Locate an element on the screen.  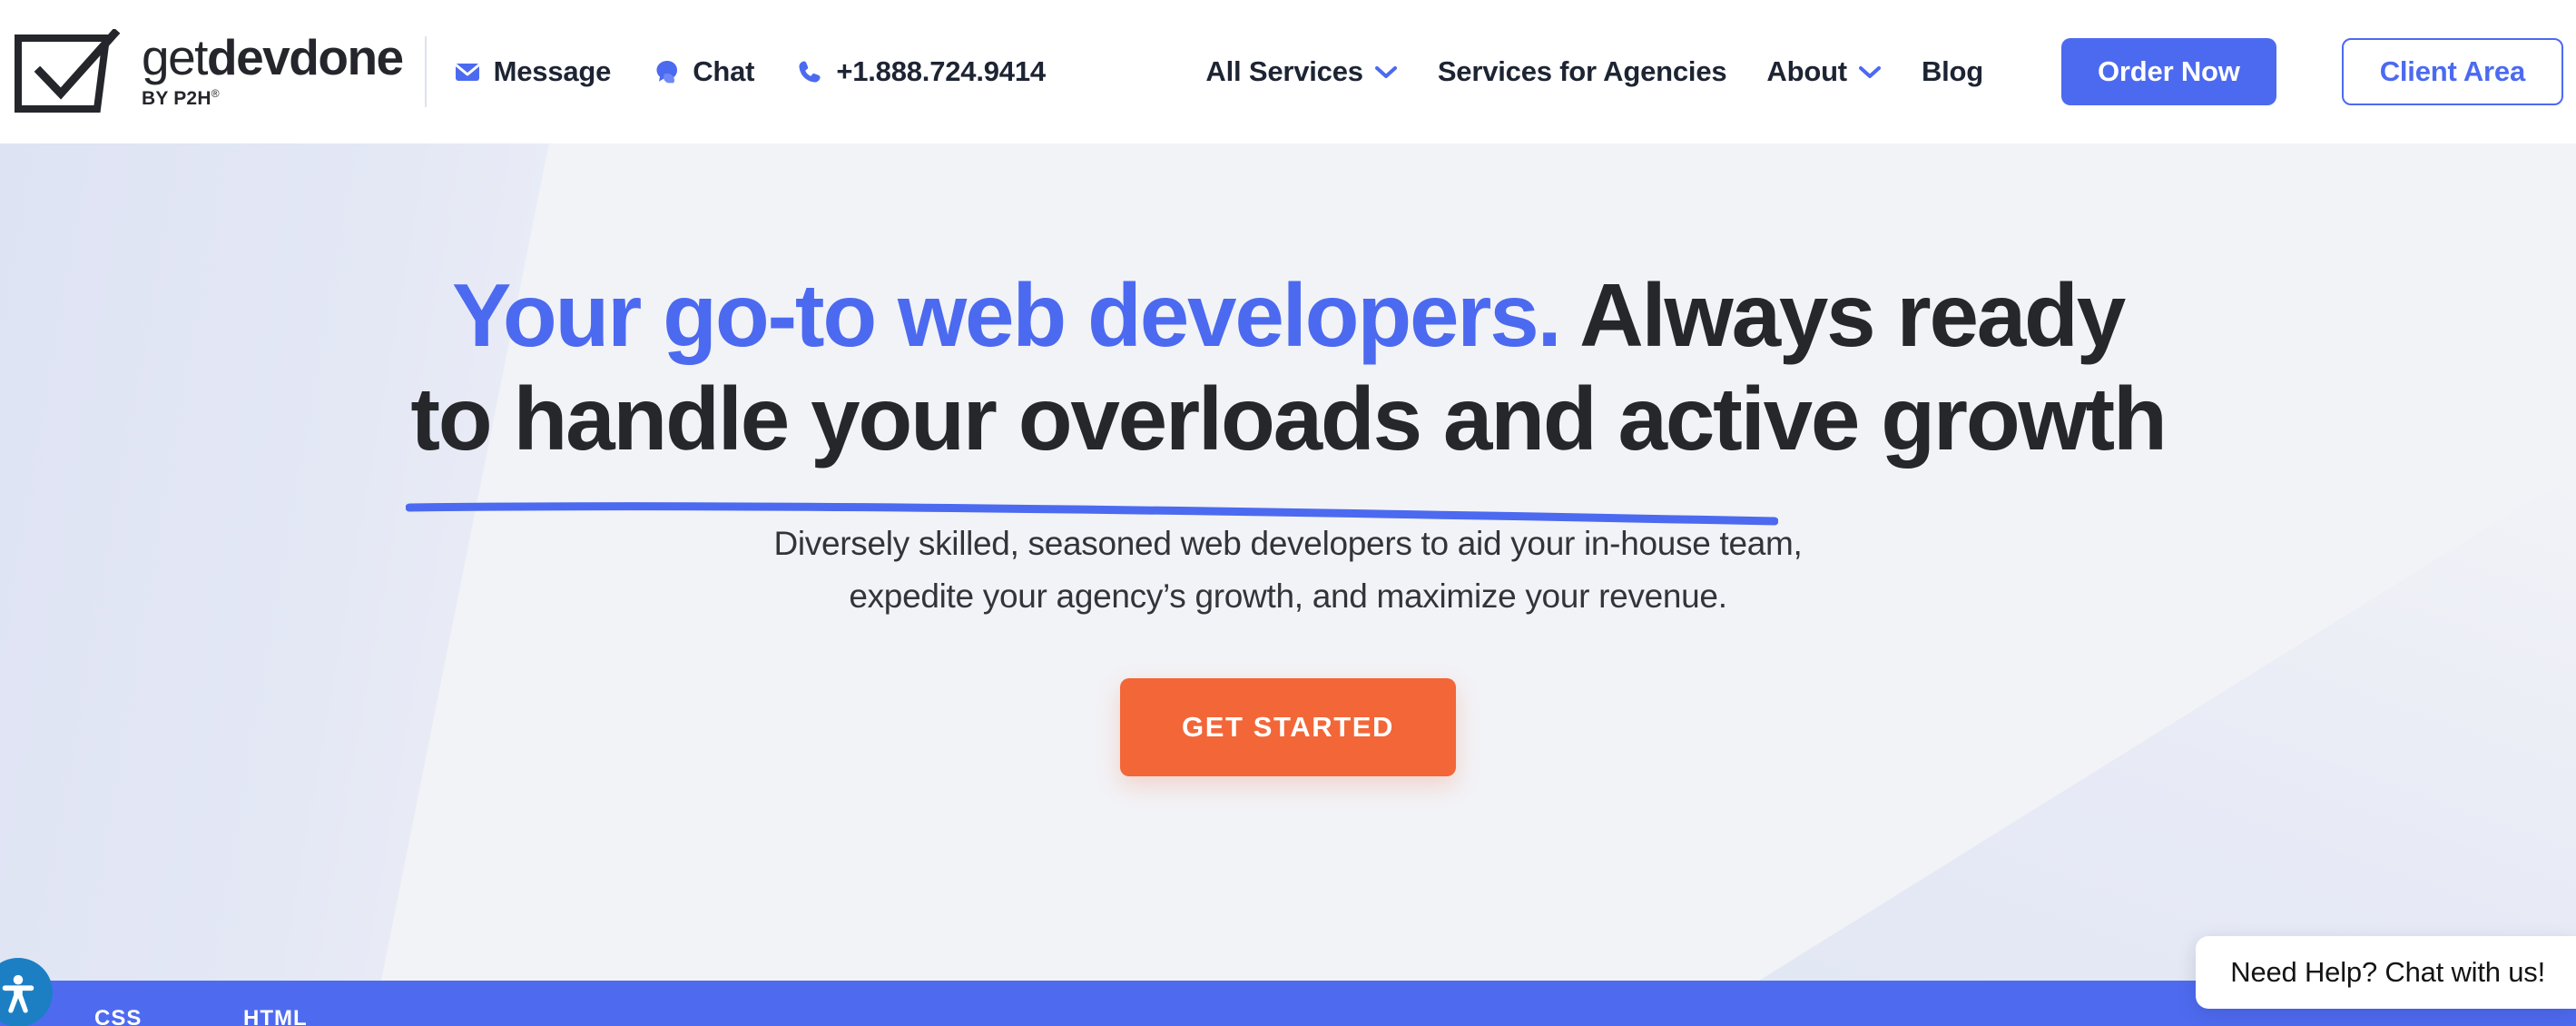
hero-headline-rest: Always ready is located at coordinates (1842, 315).